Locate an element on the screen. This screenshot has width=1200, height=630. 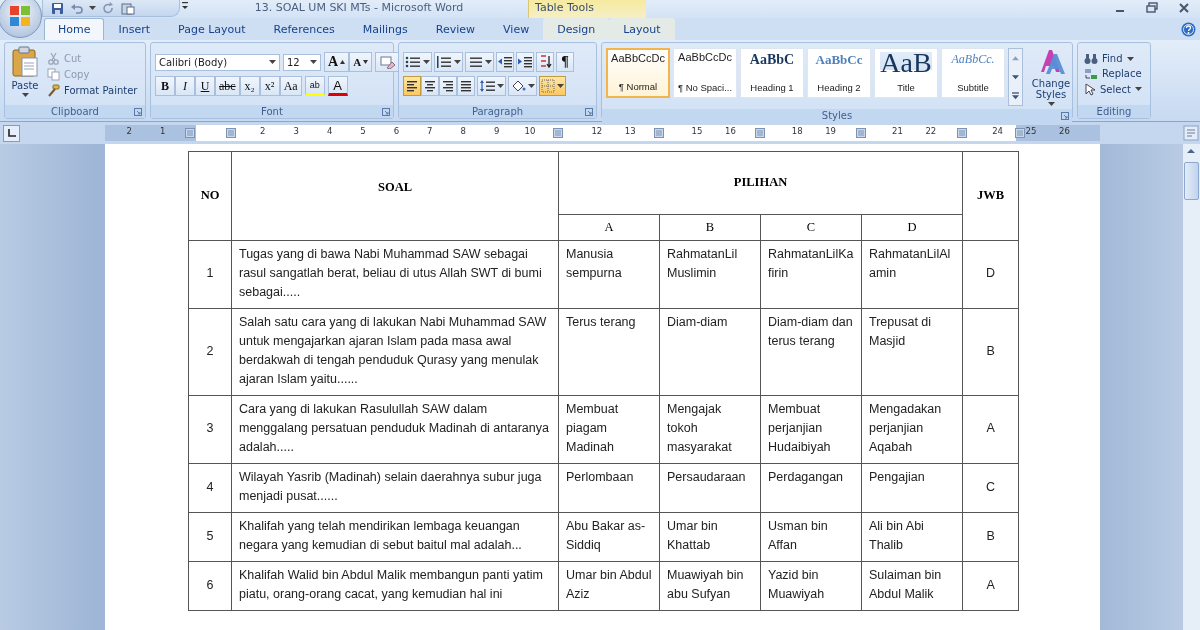
clipboard-icon is located at coordinates (128, 8).